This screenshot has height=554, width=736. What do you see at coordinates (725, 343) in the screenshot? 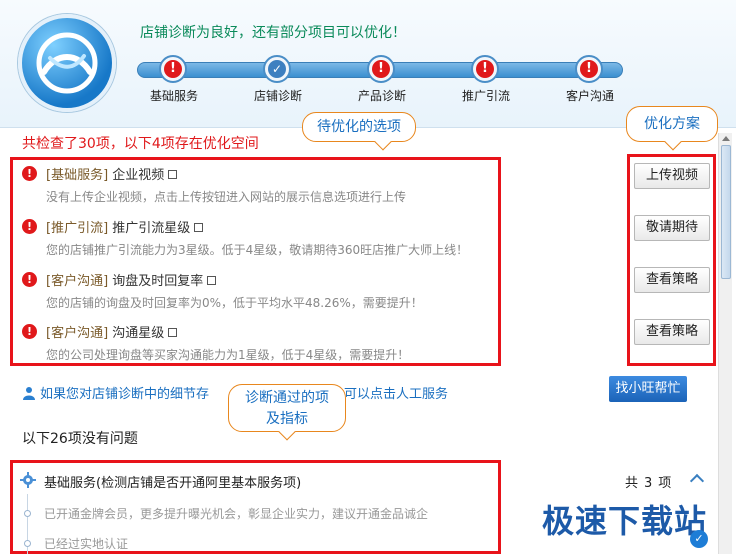
I see `scrollbar` at bounding box center [725, 343].